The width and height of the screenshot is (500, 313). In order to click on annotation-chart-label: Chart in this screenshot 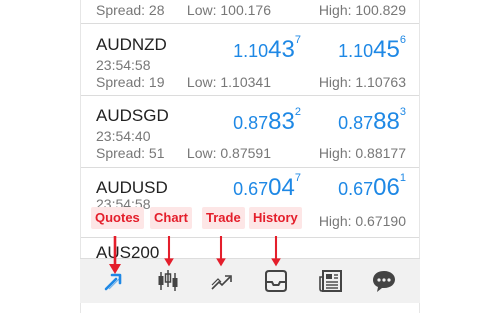, I will do `click(171, 218)`.